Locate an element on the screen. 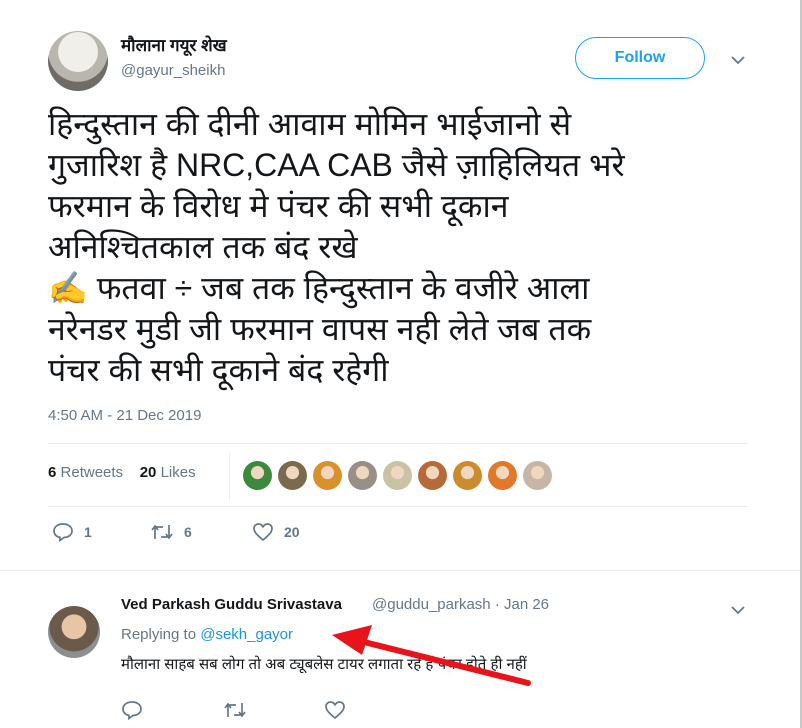  reply-like-action is located at coordinates (335, 710).